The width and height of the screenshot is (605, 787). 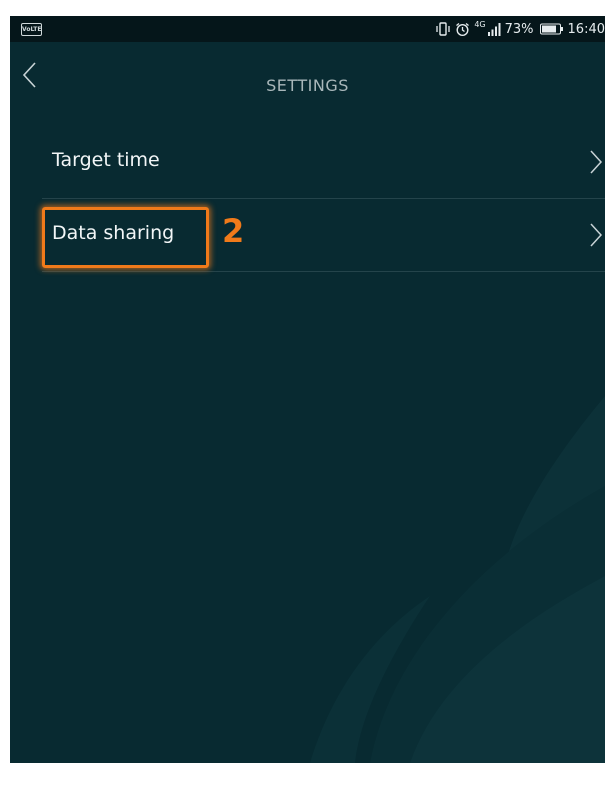 I want to click on menu-item-target-time: Target time, so click(x=323, y=162).